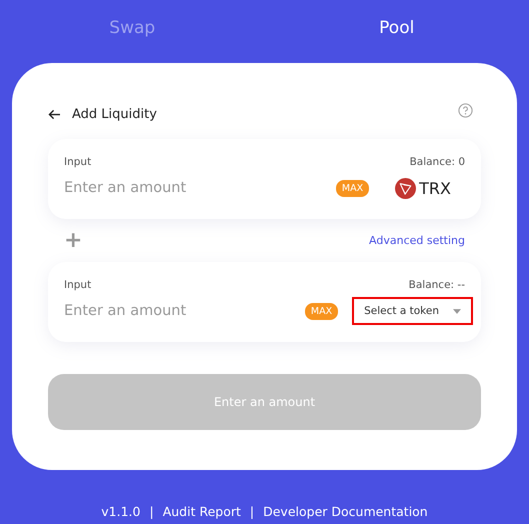 This screenshot has width=529, height=524. I want to click on token-logo-icon, so click(405, 188).